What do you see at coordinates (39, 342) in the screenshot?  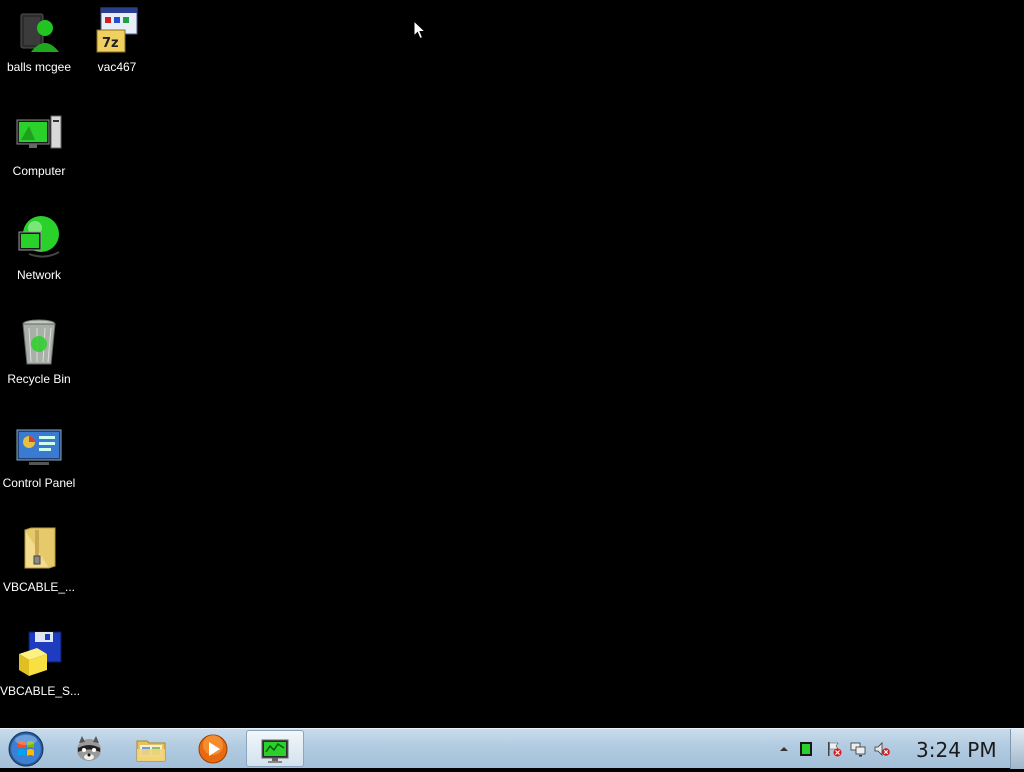 I see `recycle-bin-icon` at bounding box center [39, 342].